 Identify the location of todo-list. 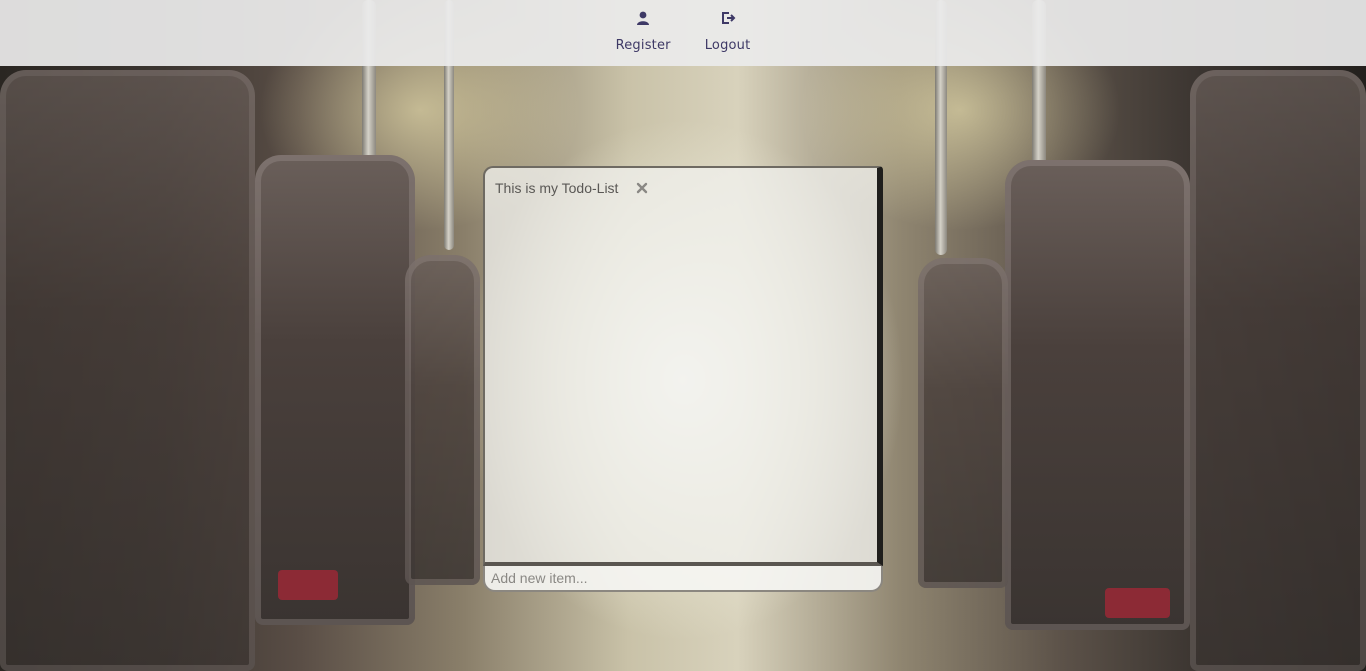
(681, 380).